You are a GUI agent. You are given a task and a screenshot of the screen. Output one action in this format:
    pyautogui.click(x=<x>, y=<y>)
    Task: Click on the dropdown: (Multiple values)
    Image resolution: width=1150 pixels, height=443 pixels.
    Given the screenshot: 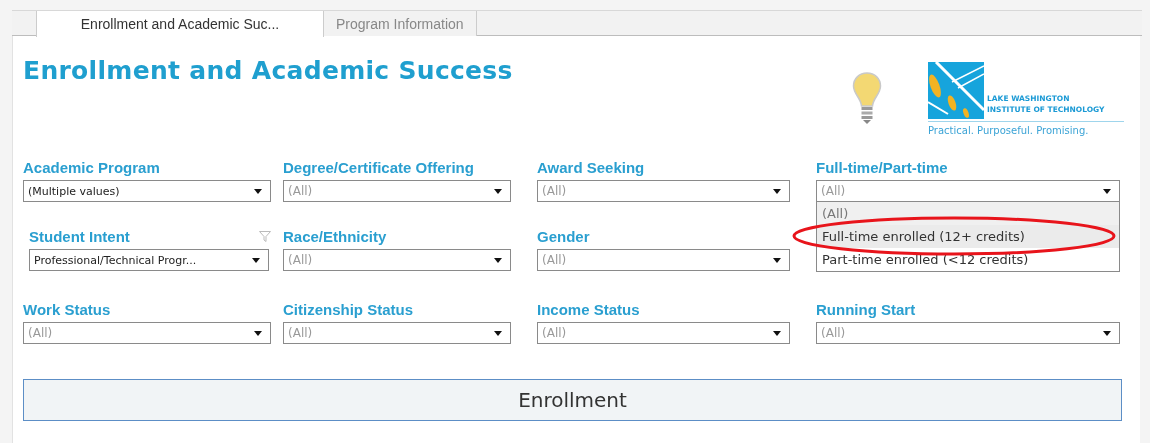 What is the action you would take?
    pyautogui.click(x=147, y=191)
    